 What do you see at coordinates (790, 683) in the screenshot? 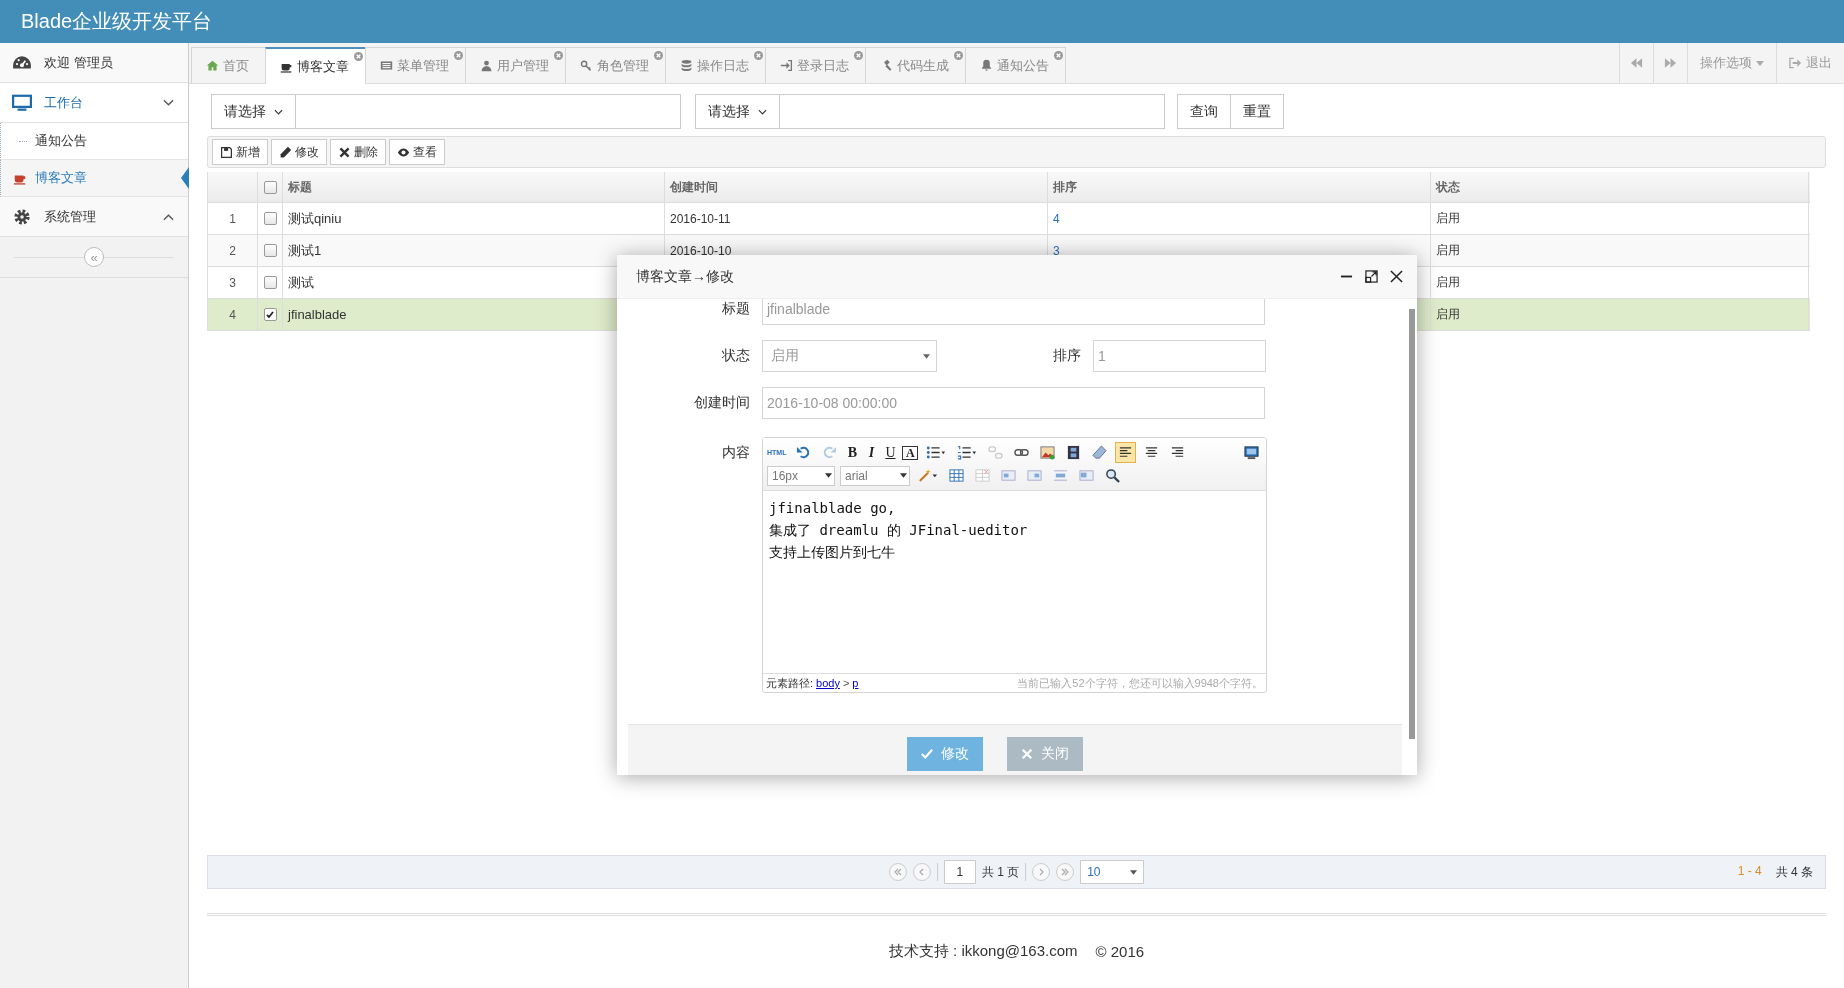
I see `path-label: 元素路径:` at bounding box center [790, 683].